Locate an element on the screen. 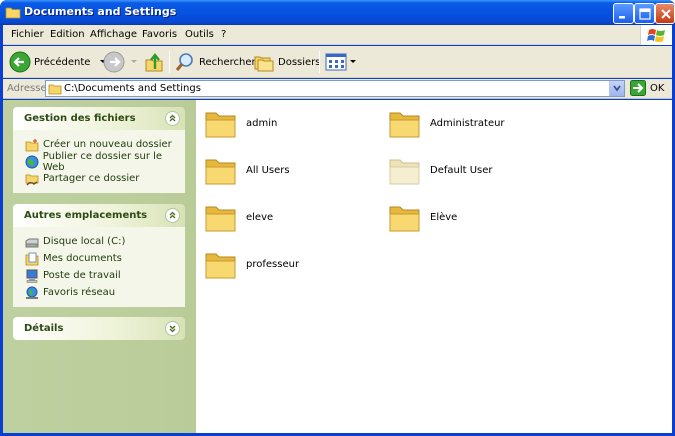 The width and height of the screenshot is (675, 436). address-dropdown-button is located at coordinates (616, 88).